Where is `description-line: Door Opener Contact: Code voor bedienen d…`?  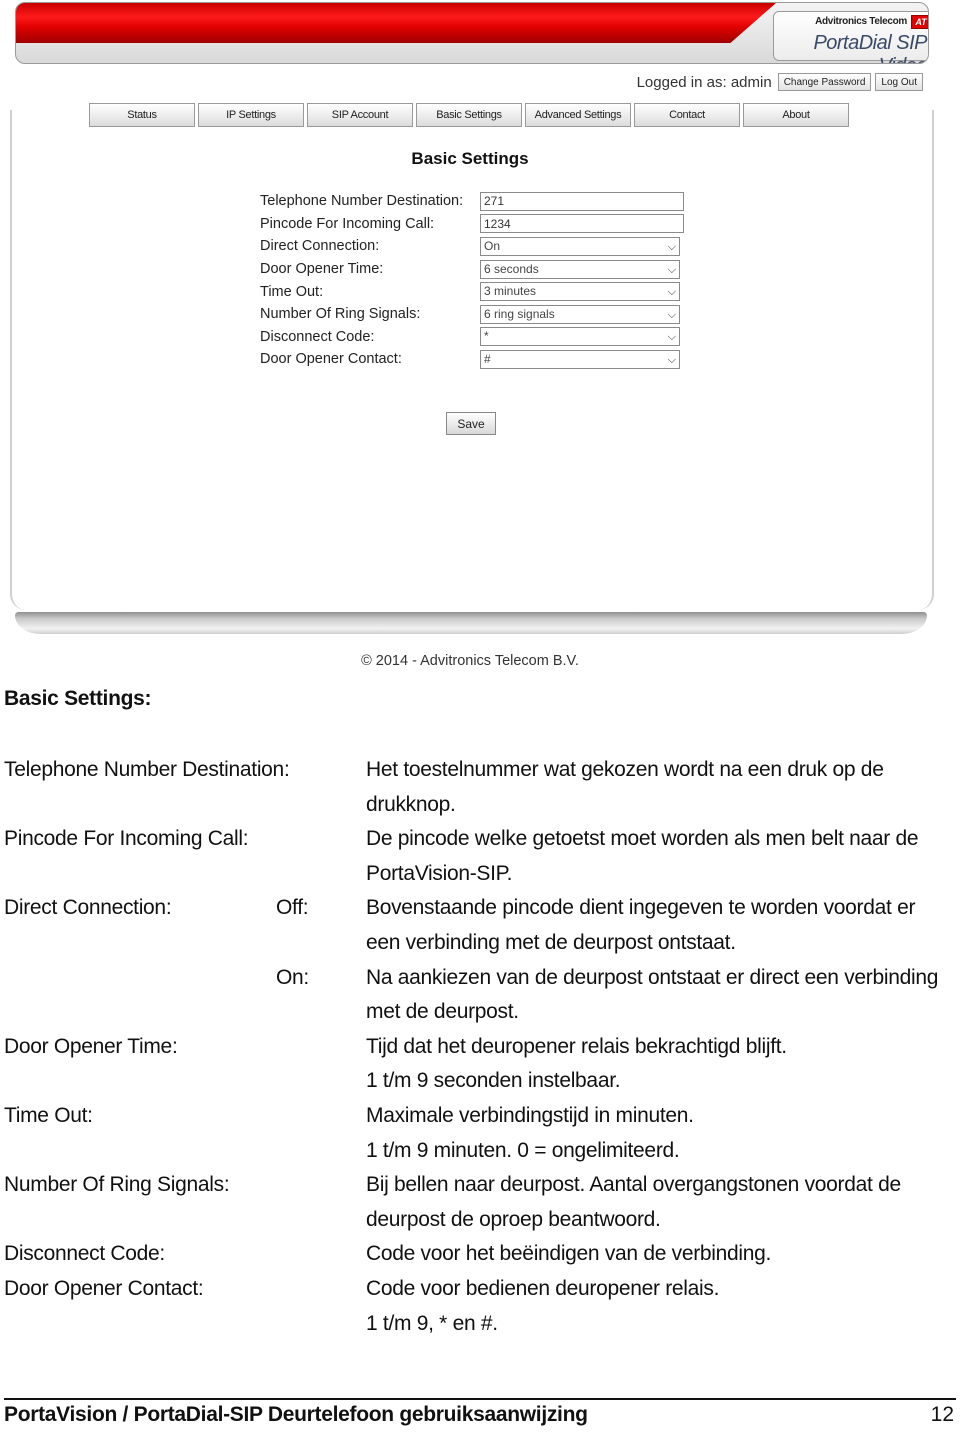 description-line: Door Opener Contact: Code voor bedienen d… is located at coordinates (482, 1291).